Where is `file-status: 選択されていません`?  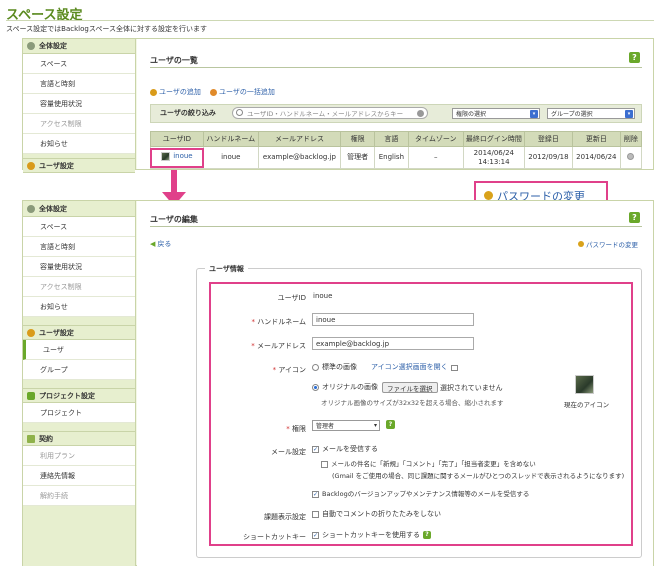 file-status: 選択されていません is located at coordinates (471, 388).